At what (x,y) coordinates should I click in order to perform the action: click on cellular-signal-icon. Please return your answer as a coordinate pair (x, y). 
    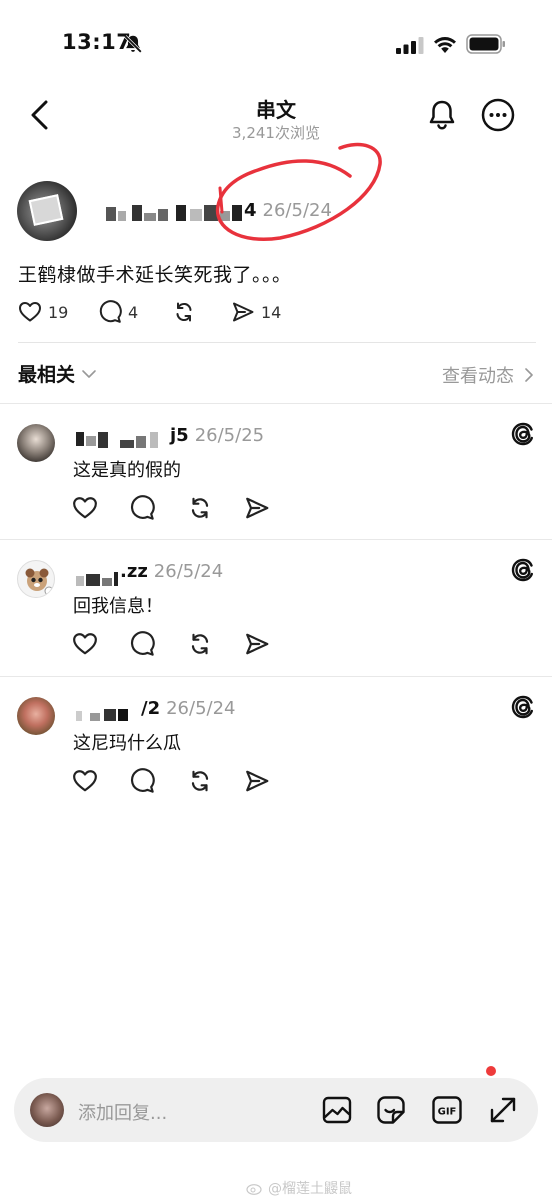
    Looking at the image, I should click on (410, 45).